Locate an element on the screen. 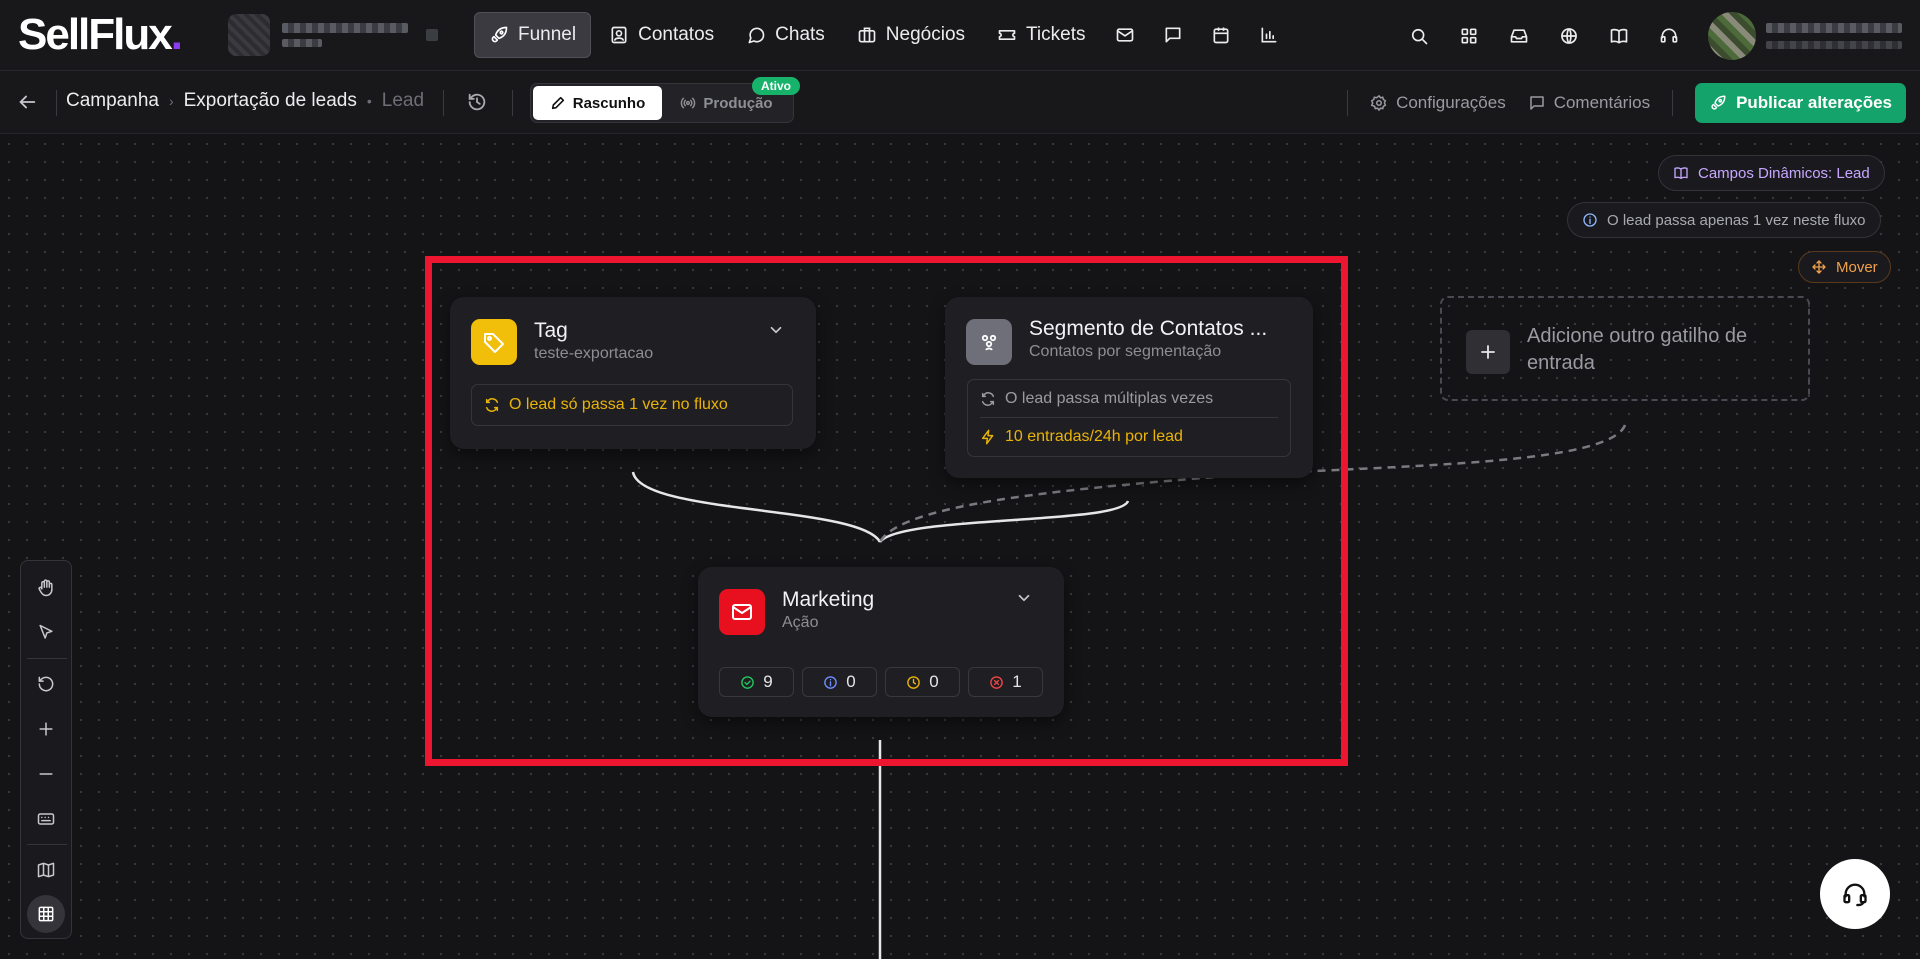 The height and width of the screenshot is (959, 1920). tag-entry-rule: O lead só passa 1 vez no fluxo is located at coordinates (632, 405).